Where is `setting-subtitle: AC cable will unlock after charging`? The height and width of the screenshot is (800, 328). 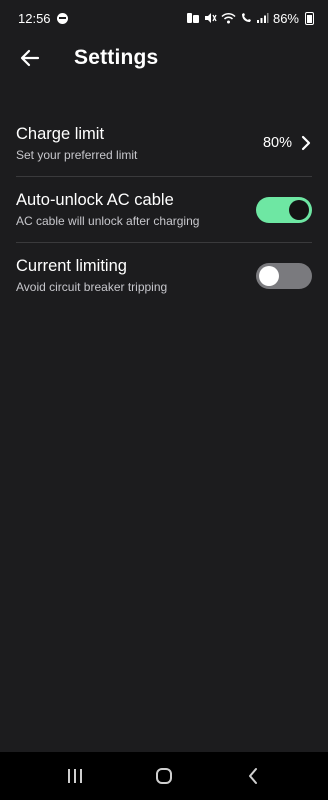 setting-subtitle: AC cable will unlock after charging is located at coordinates (108, 221).